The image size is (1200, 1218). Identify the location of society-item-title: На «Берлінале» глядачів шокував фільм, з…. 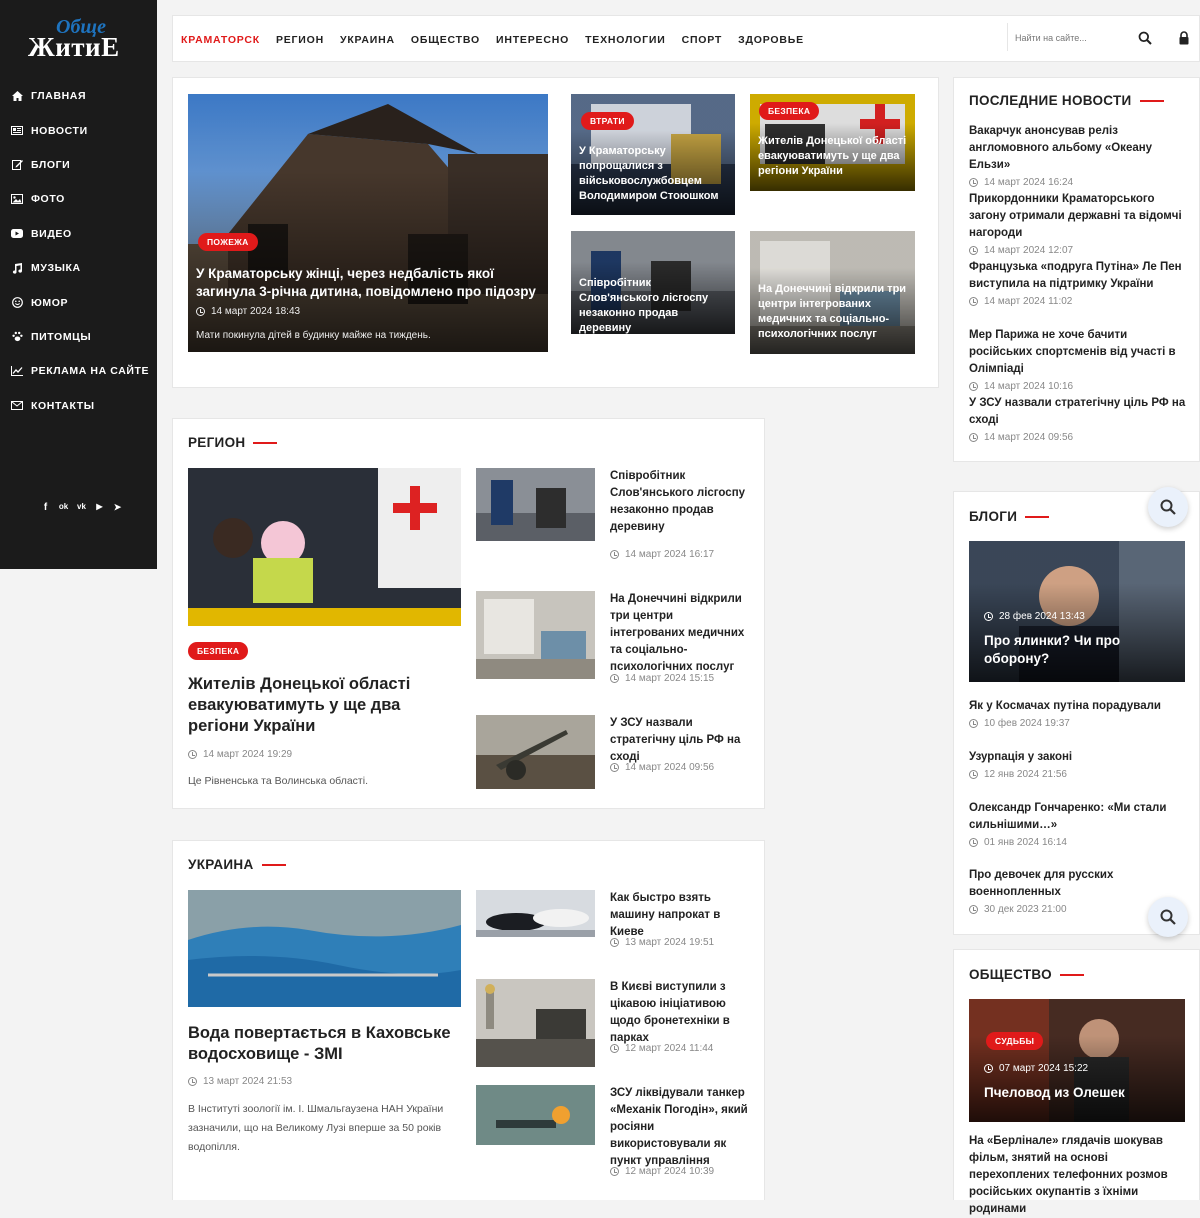
(1076, 1175).